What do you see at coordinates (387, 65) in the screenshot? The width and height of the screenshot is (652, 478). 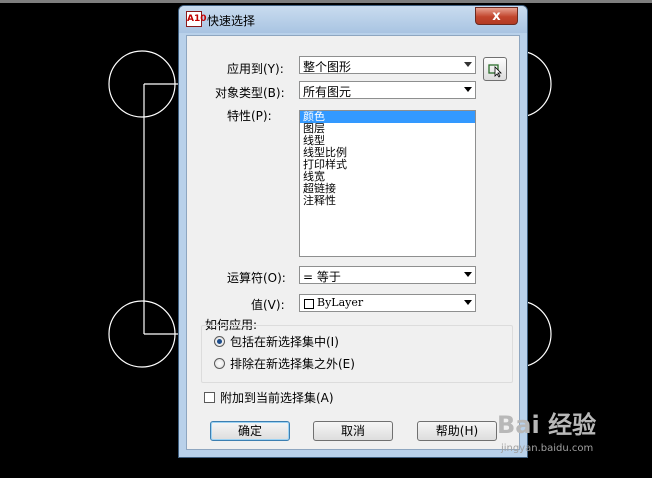 I see `apply-to-dropdown: 整个图形` at bounding box center [387, 65].